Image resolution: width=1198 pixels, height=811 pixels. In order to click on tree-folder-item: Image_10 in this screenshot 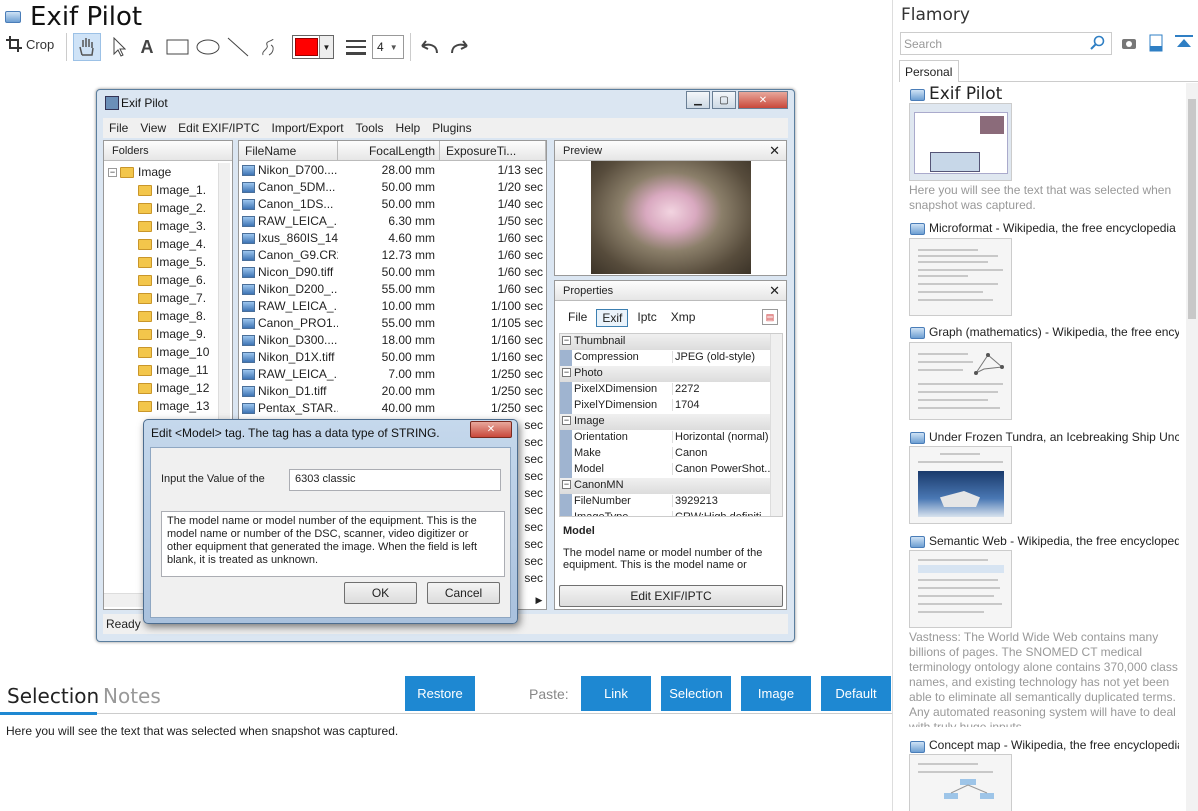, I will do `click(173, 352)`.